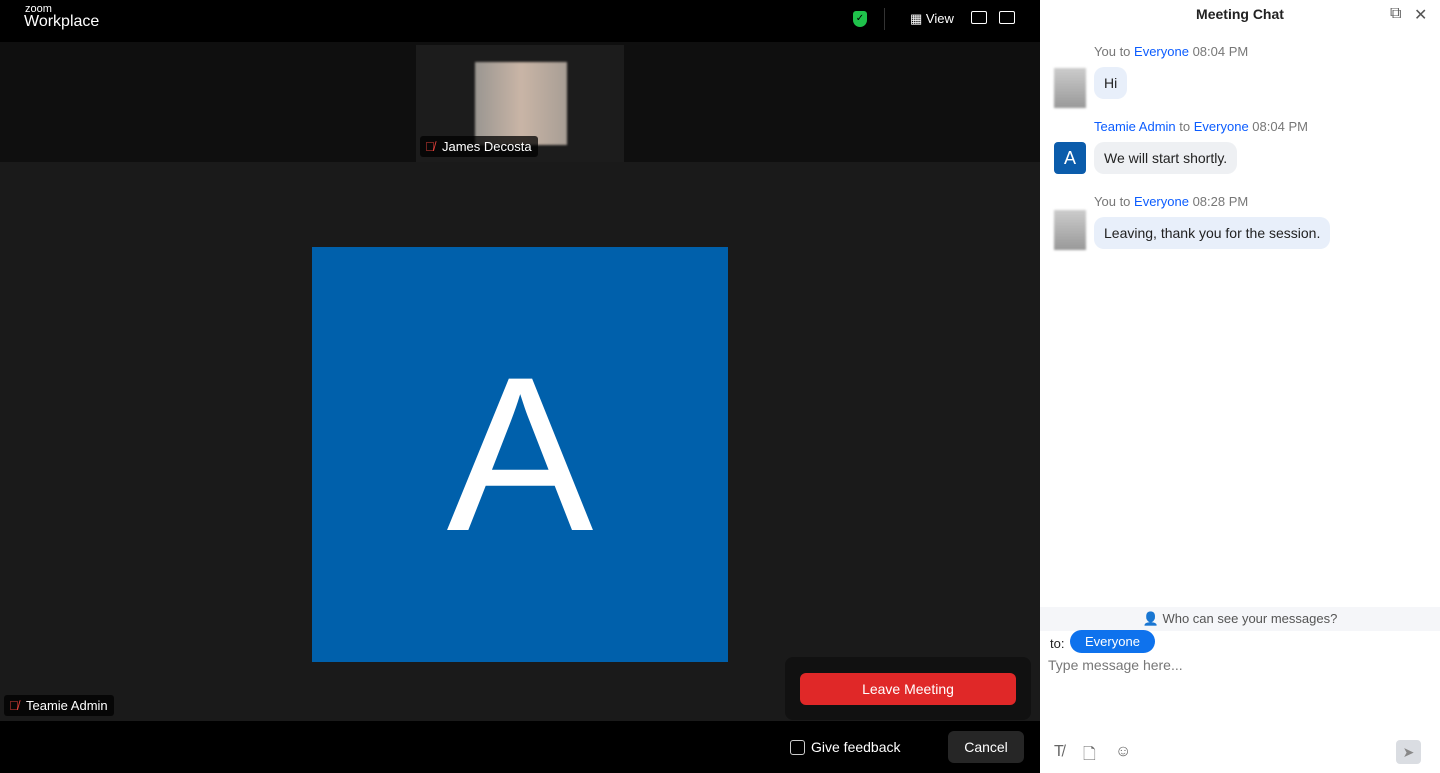 The width and height of the screenshot is (1440, 773). I want to click on visibility-text: Who can see your messages?, so click(1250, 618).